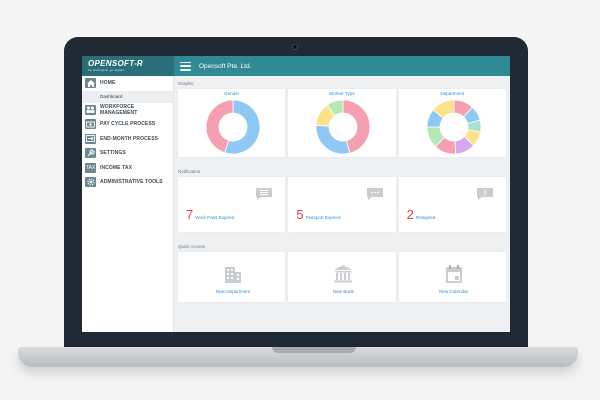  I want to click on quick-new-department: New Department, so click(233, 277).